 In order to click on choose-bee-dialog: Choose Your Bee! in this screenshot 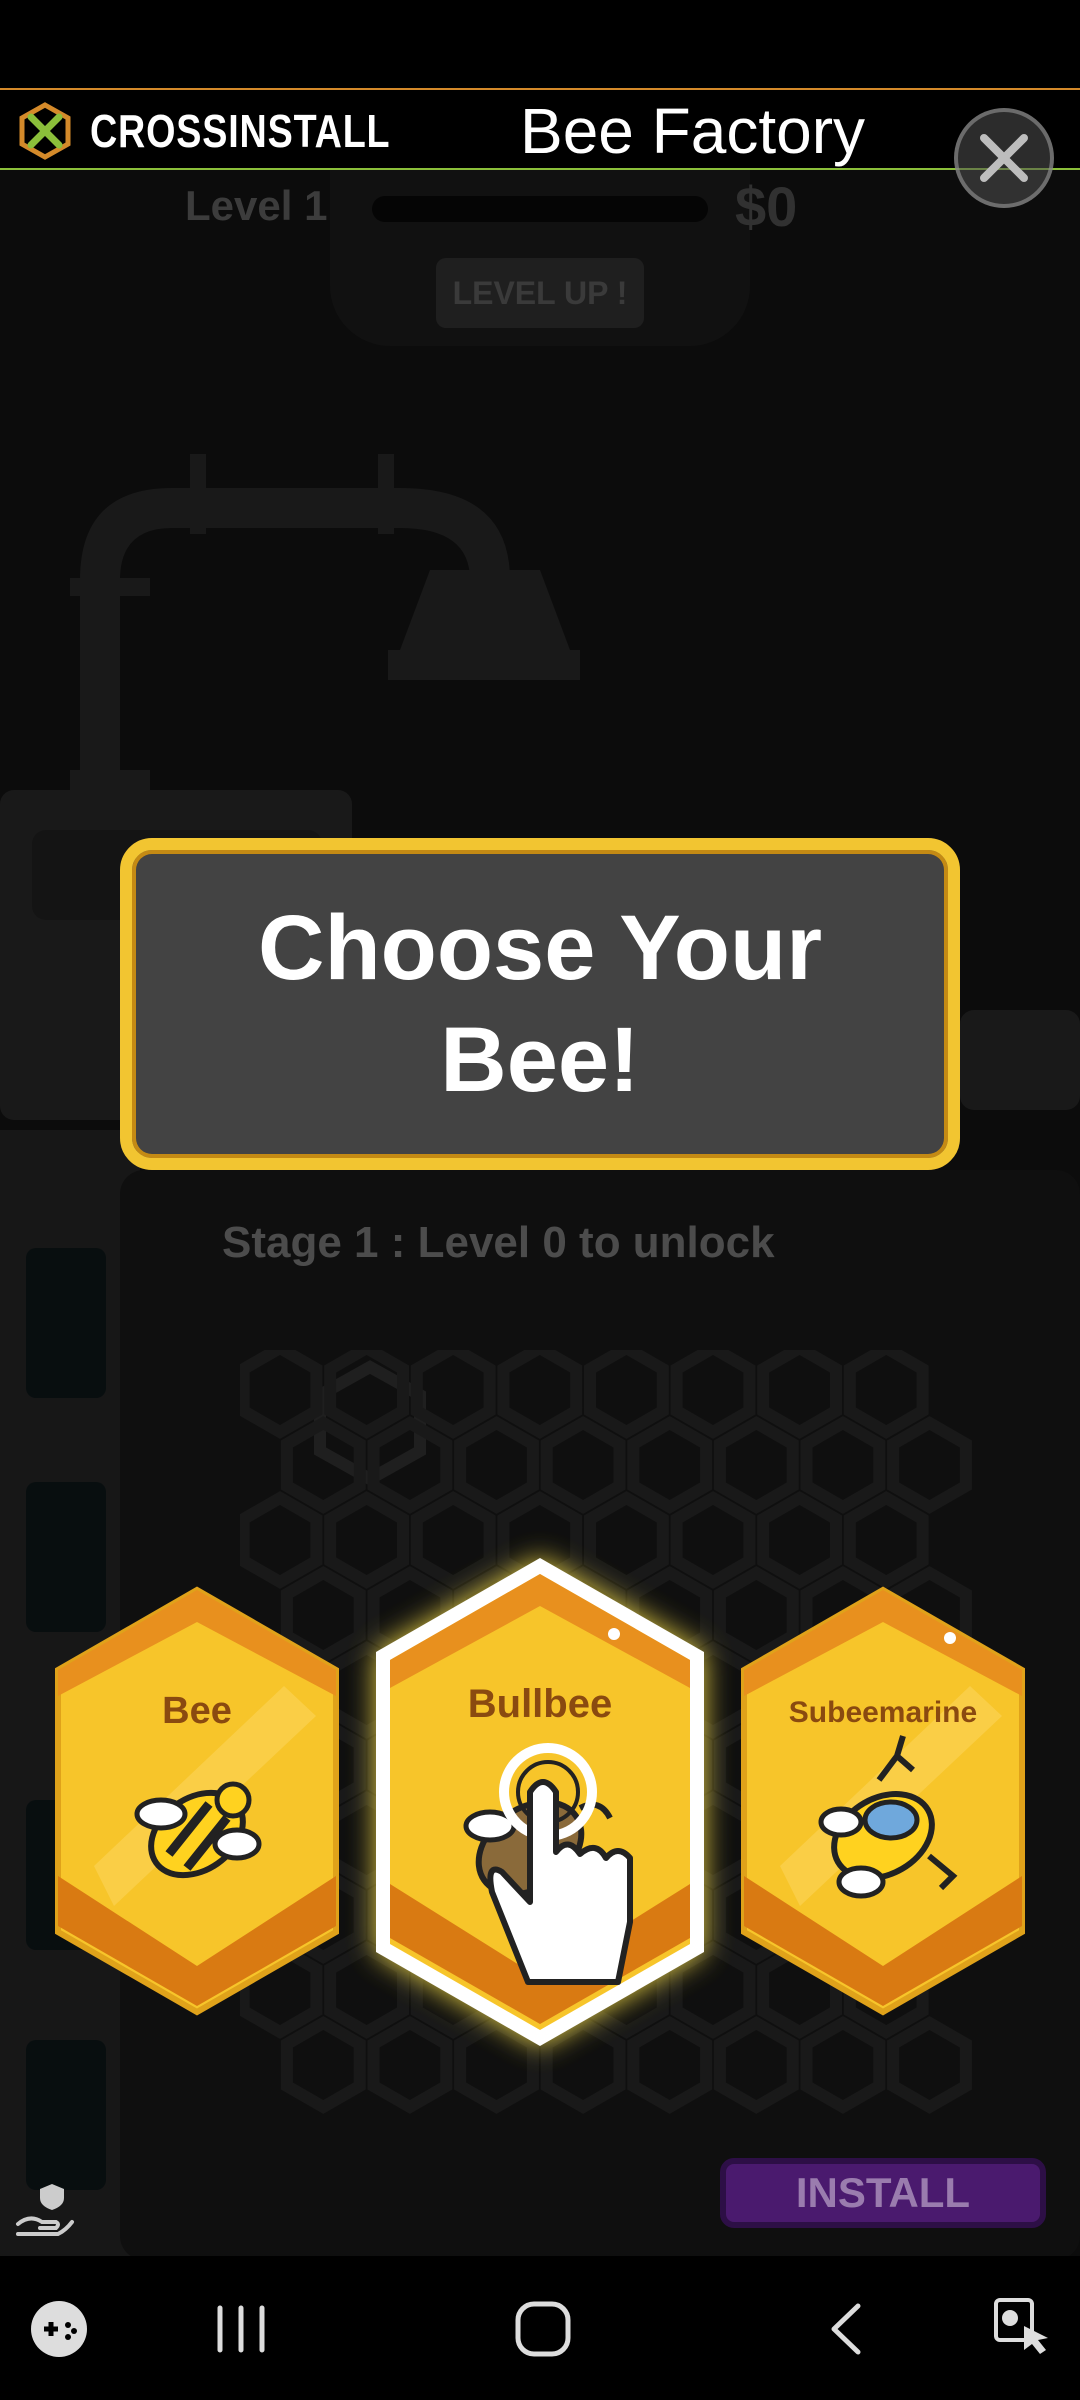, I will do `click(540, 1004)`.